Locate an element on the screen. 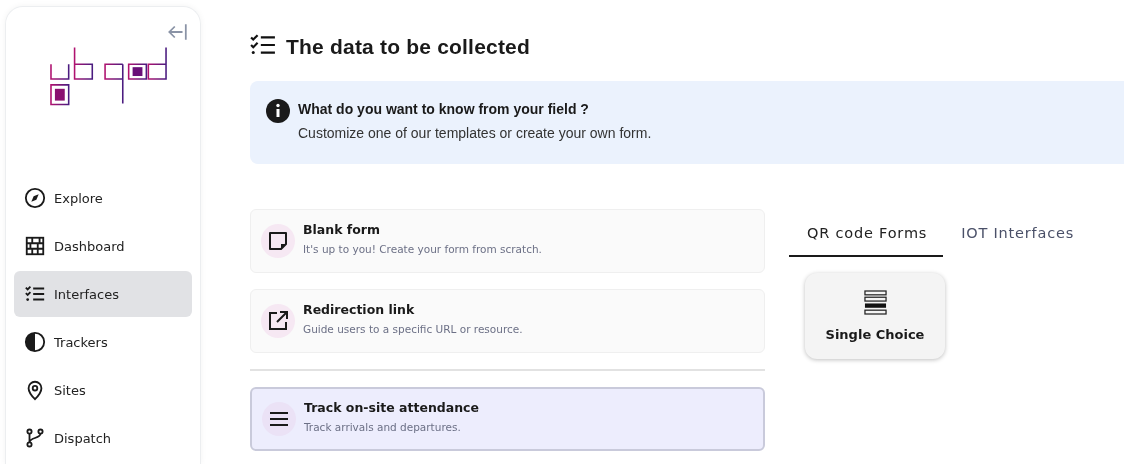 This screenshot has height=464, width=1124. compass-icon is located at coordinates (35, 198).